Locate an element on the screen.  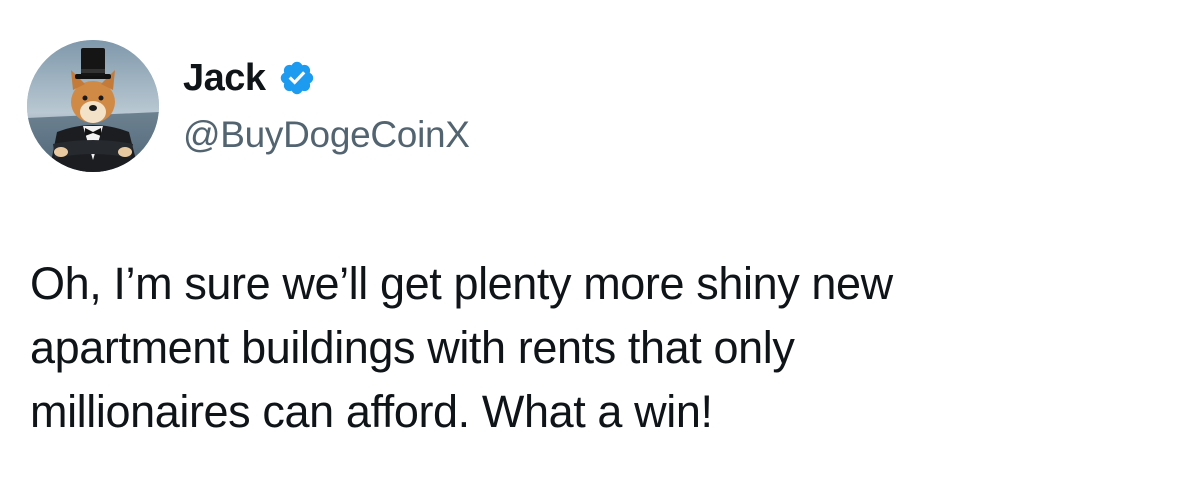
author-avatar is located at coordinates (93, 106).